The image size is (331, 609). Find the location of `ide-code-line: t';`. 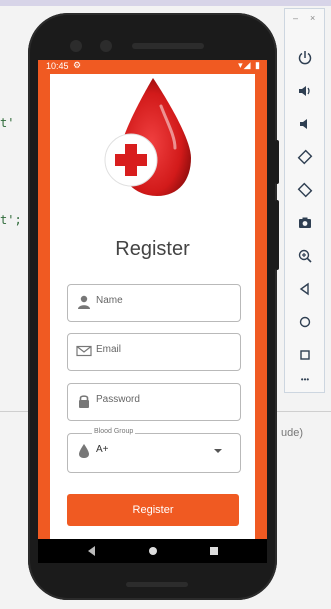

ide-code-line: t'; is located at coordinates (11, 220).